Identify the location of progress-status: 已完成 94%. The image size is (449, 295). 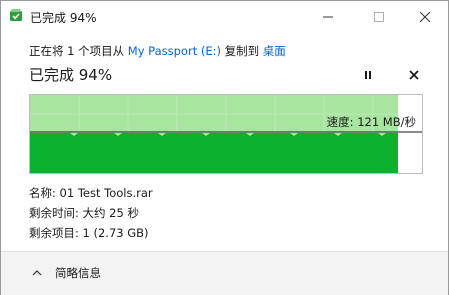
(71, 75).